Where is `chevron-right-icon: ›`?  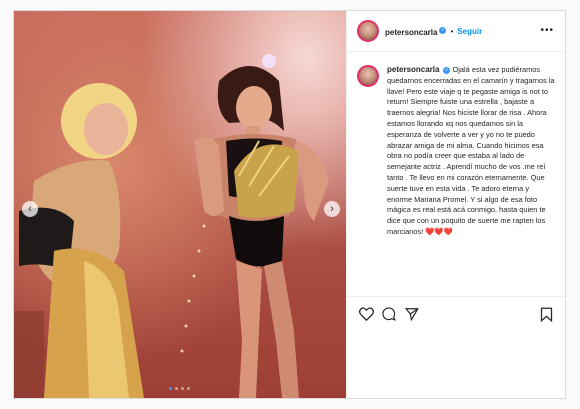 chevron-right-icon: › is located at coordinates (332, 209).